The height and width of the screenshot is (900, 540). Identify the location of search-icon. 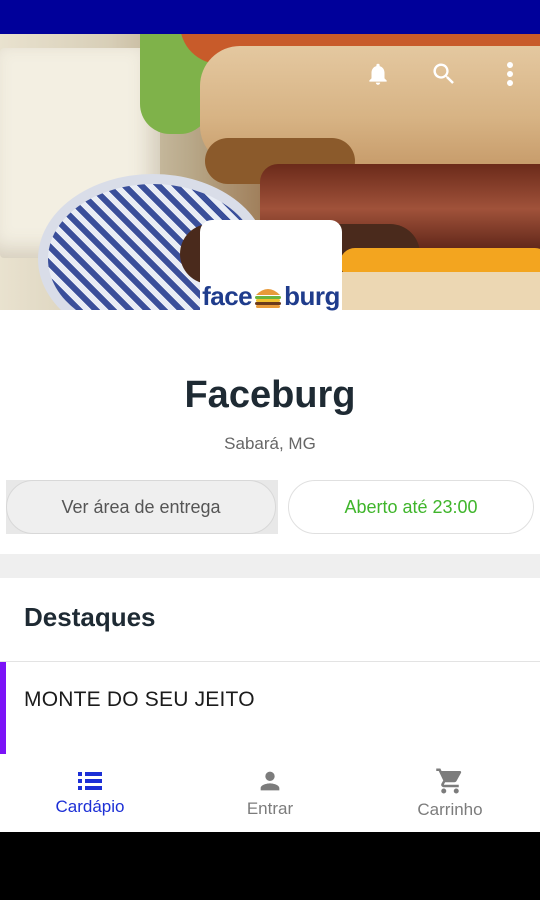
(444, 74).